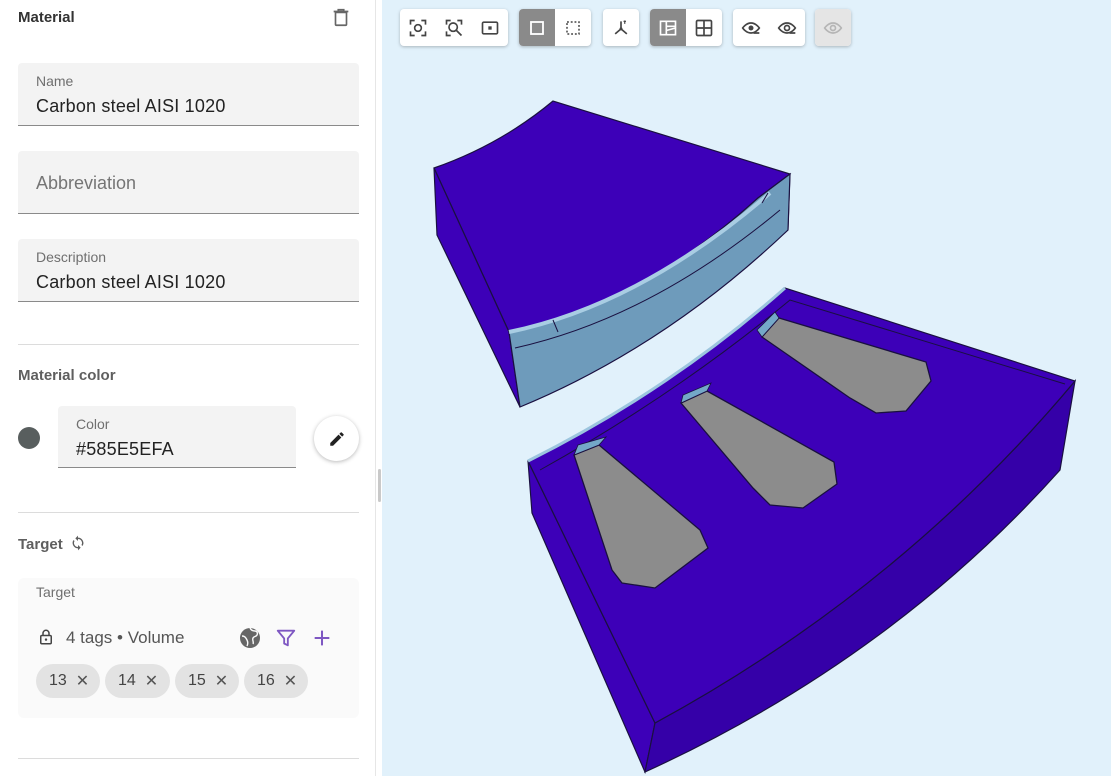 The image size is (1111, 776). What do you see at coordinates (29, 438) in the screenshot?
I see `color-swatch` at bounding box center [29, 438].